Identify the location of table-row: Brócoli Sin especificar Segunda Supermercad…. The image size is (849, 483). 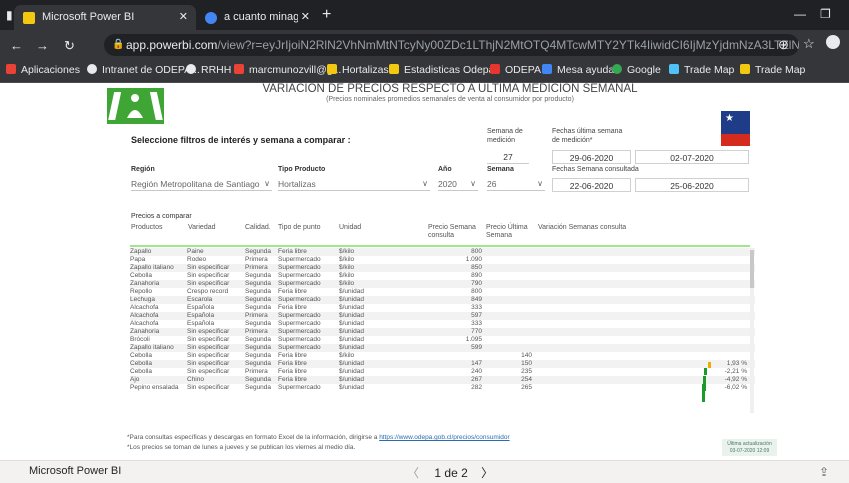
(442, 340).